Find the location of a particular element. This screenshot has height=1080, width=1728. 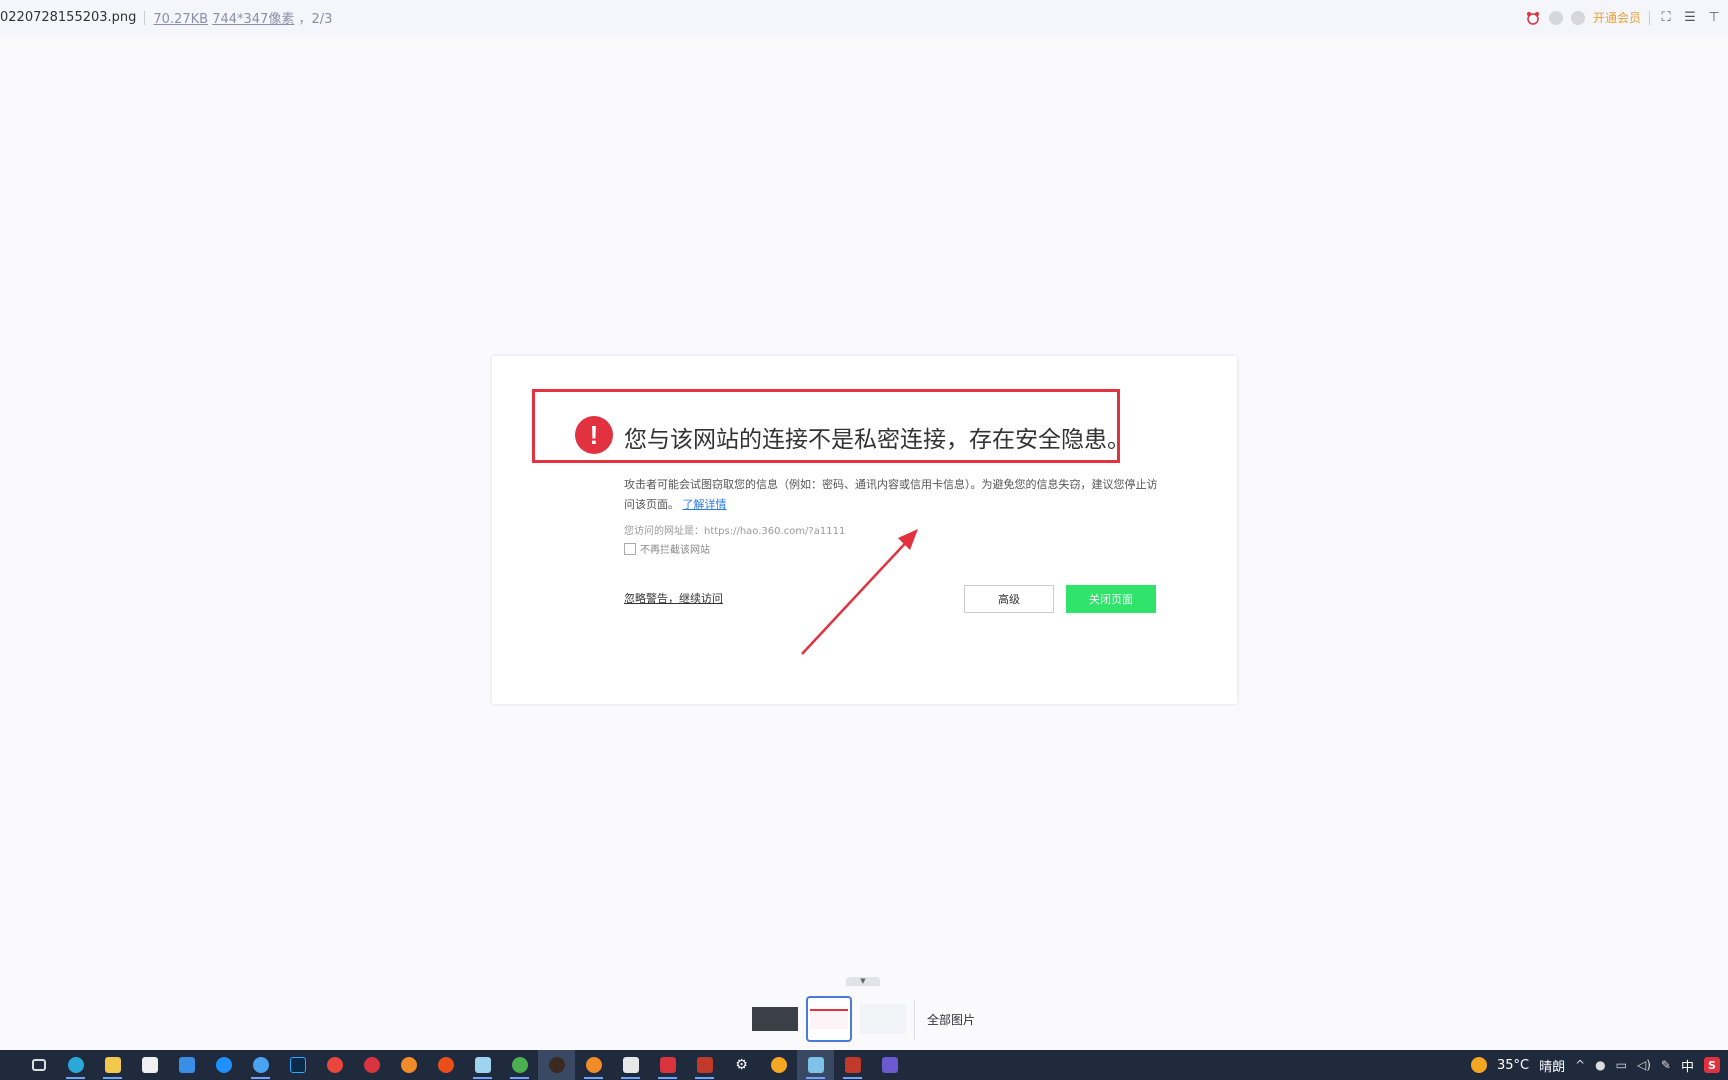

gear-icon is located at coordinates (1555, 17).